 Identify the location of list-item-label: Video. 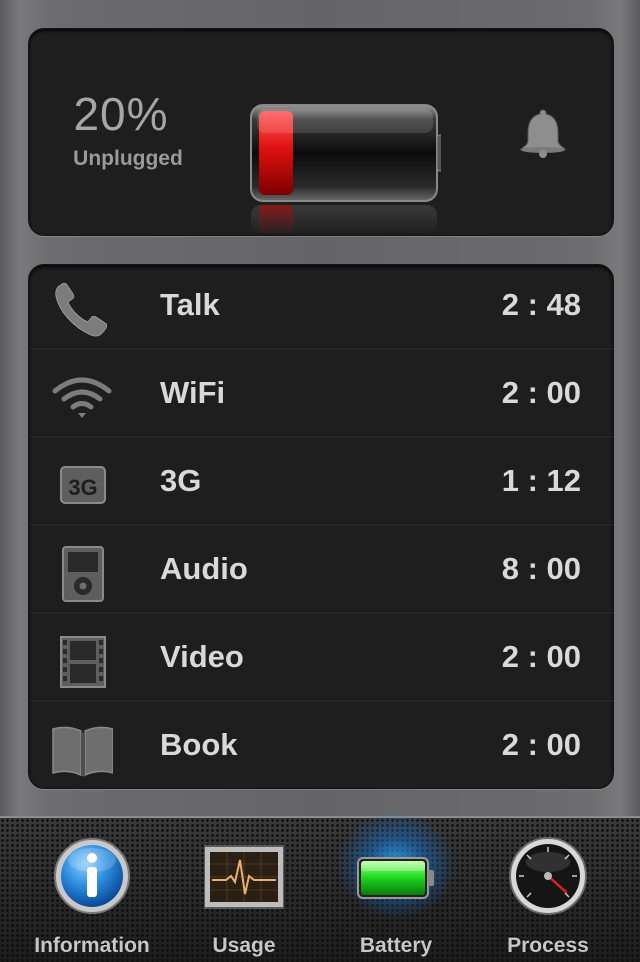
(202, 656).